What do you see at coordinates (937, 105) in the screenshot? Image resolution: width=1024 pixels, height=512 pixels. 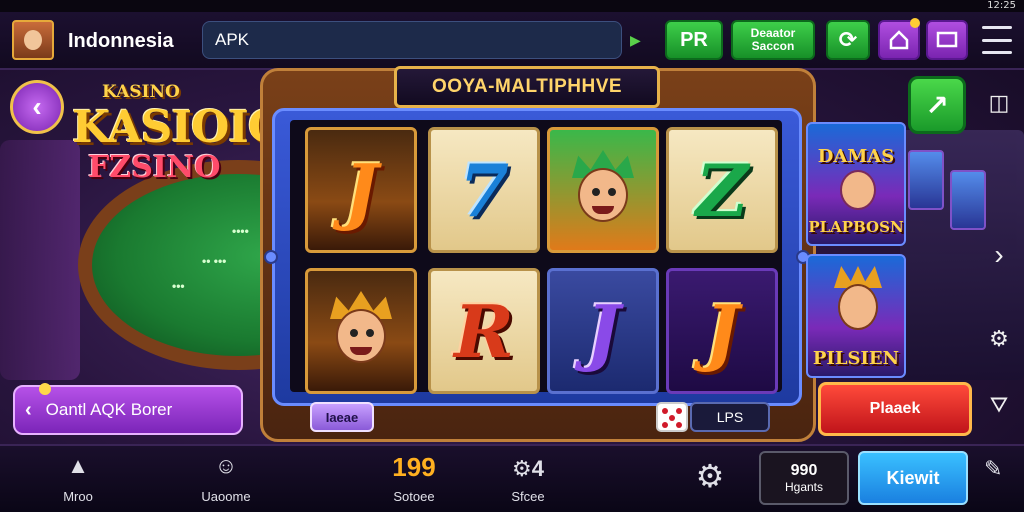 I see `expand-icon: ↗` at bounding box center [937, 105].